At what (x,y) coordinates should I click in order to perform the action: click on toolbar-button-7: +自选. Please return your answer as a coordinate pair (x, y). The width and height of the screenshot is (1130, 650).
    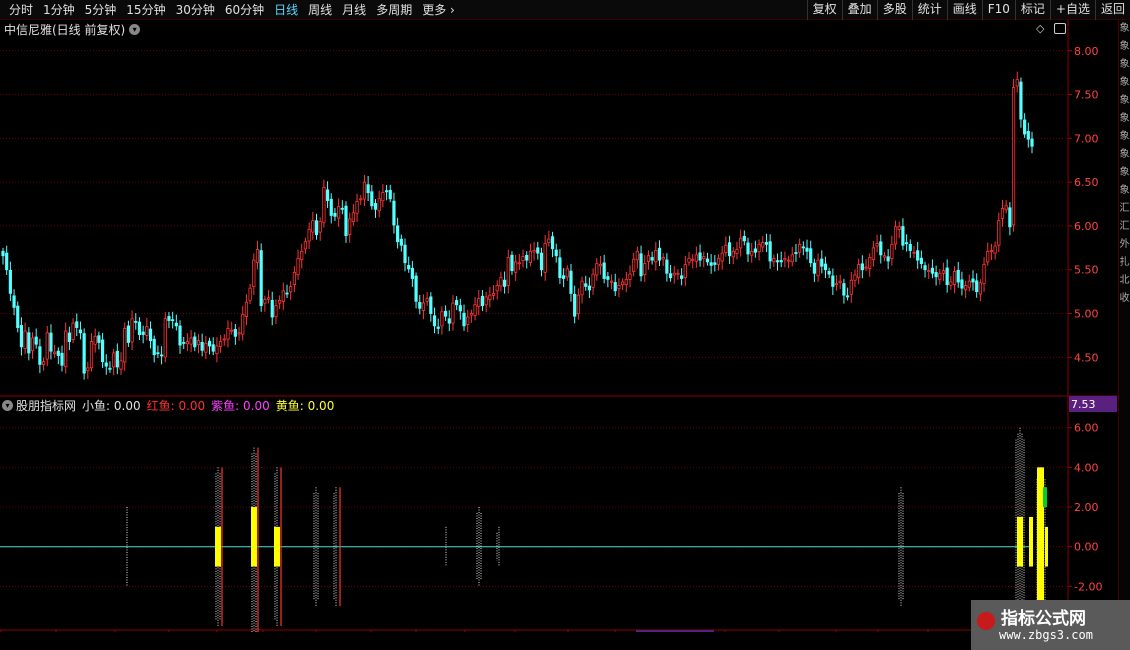
    Looking at the image, I should click on (1072, 10).